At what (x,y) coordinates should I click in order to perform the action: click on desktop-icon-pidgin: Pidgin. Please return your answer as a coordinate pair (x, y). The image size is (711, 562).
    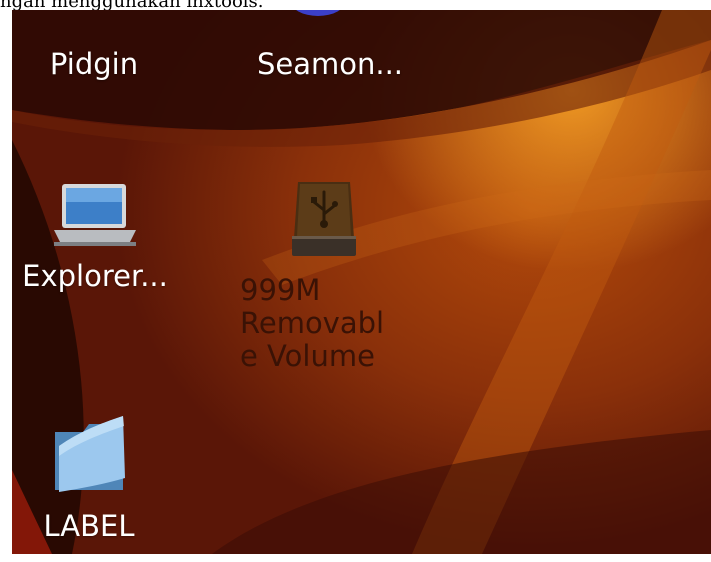
    Looking at the image, I should click on (94, 64).